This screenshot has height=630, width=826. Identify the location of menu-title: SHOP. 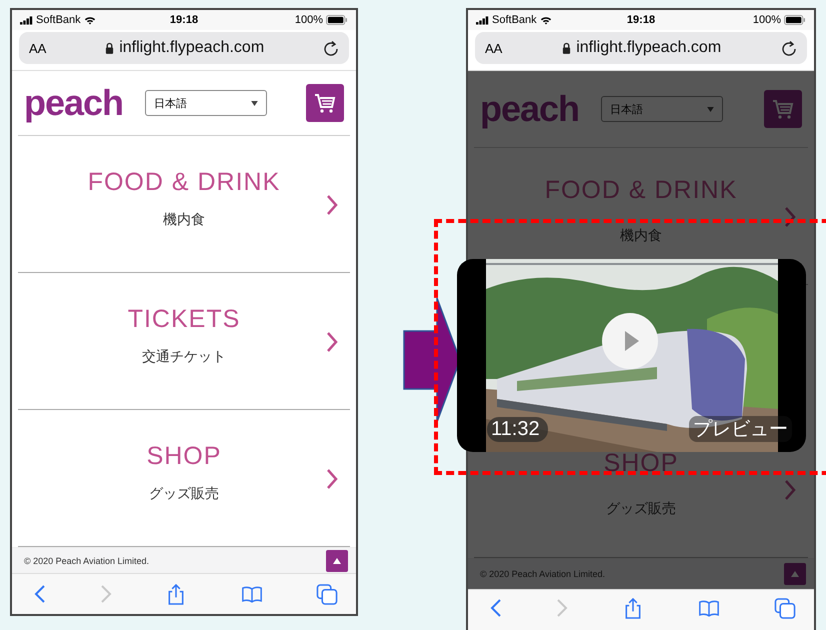
(184, 456).